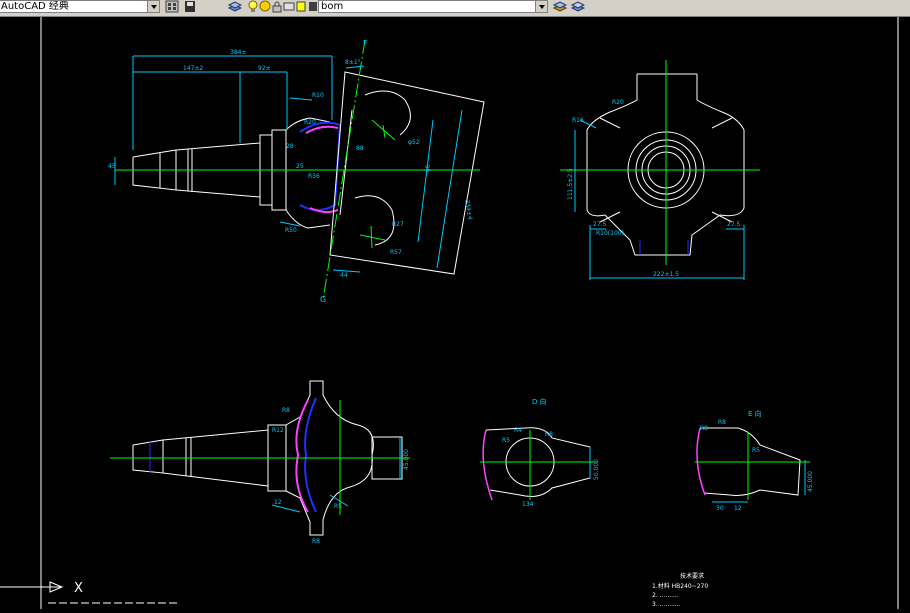 The height and width of the screenshot is (613, 910). What do you see at coordinates (316, 541) in the screenshot?
I see `blv-dim-bottom-r: R8` at bounding box center [316, 541].